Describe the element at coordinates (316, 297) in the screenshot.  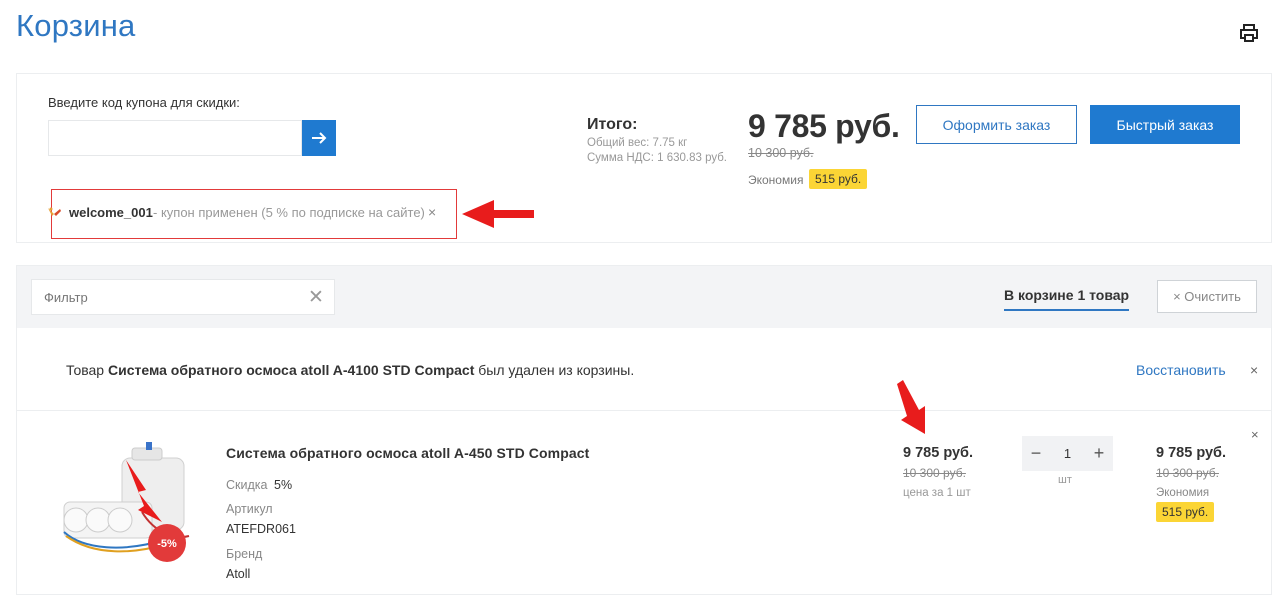
I see `filter-clear-icon: ✕` at that location.